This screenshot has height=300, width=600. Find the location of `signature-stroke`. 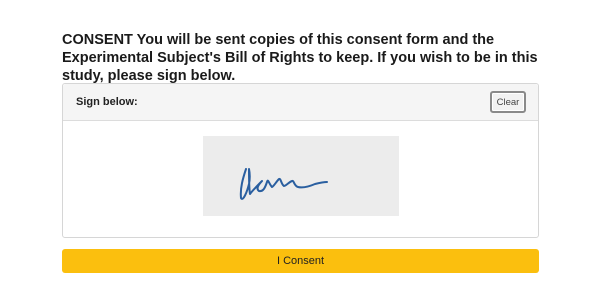

signature-stroke is located at coordinates (283, 184).